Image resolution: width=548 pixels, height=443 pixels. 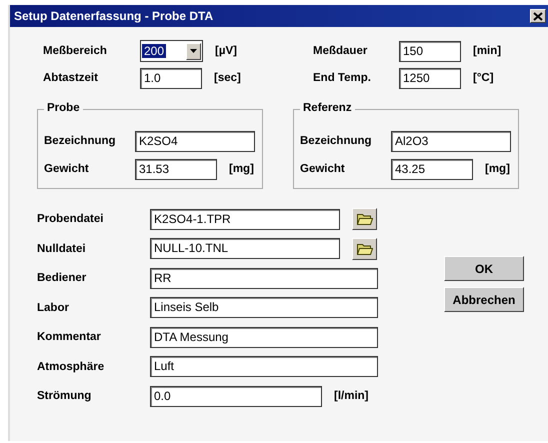 I want to click on field-label: Nulldatei, so click(x=62, y=248).